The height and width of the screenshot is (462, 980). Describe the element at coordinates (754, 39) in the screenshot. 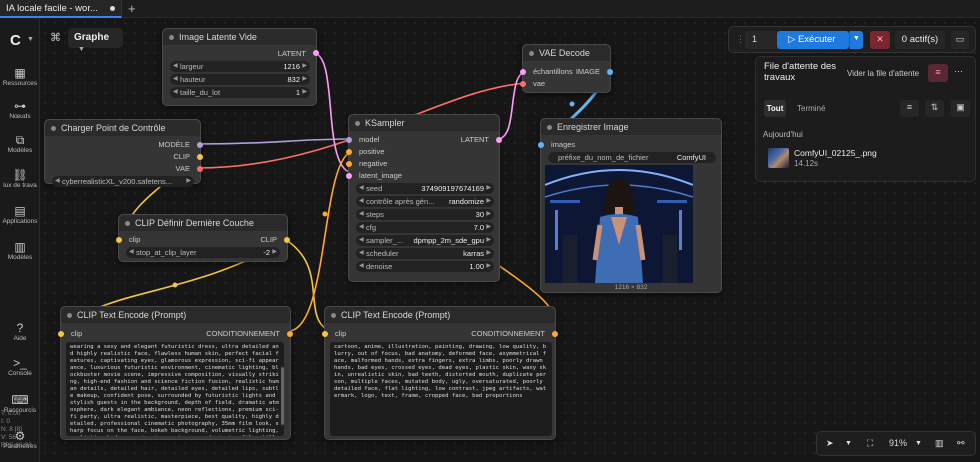

I see `queue-count-value: 1` at that location.